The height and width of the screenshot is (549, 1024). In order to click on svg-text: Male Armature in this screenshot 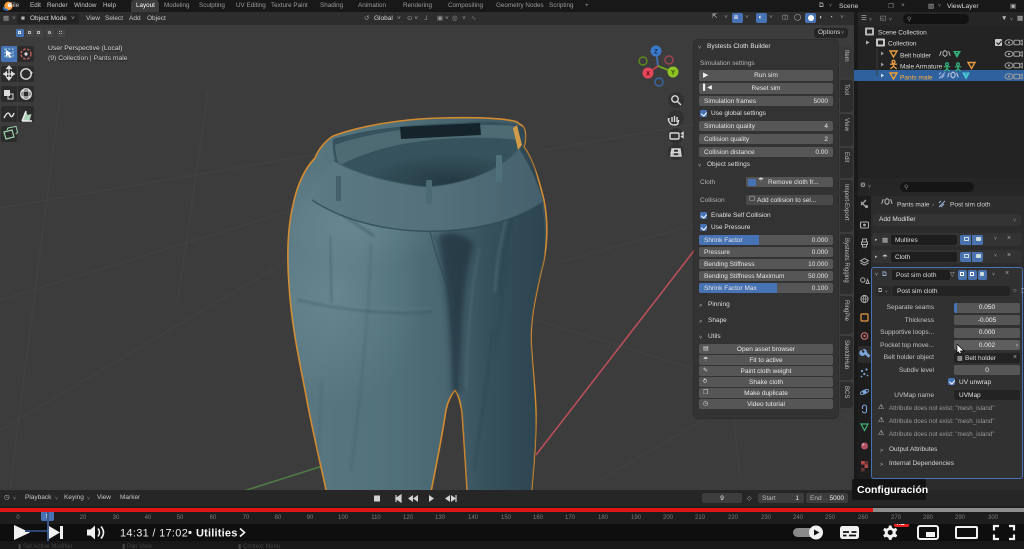, I will do `click(921, 67)`.